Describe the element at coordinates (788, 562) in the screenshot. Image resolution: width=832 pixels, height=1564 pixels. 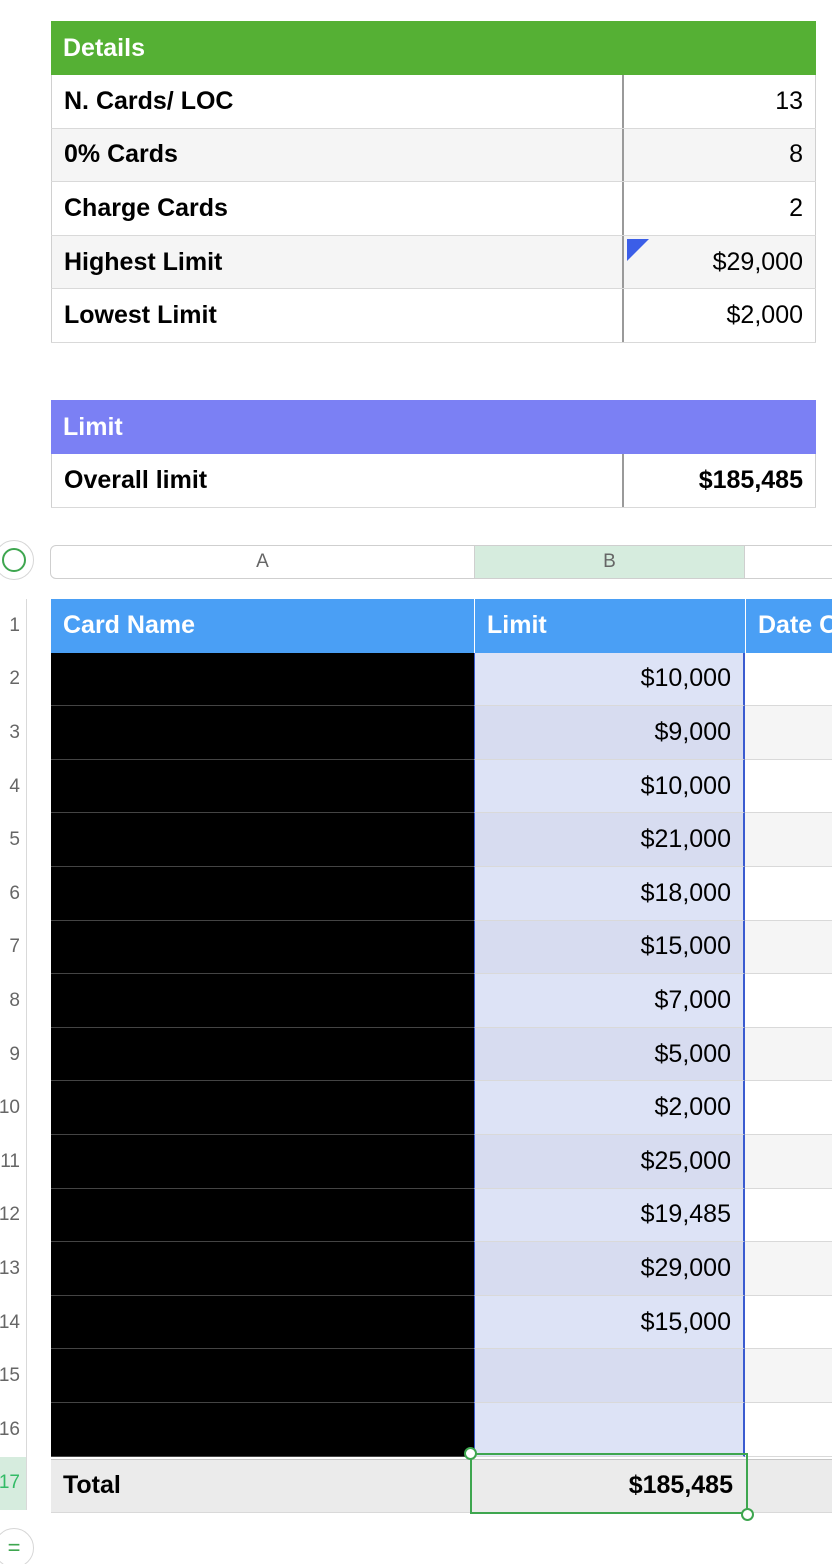
I see `column-header-c` at that location.